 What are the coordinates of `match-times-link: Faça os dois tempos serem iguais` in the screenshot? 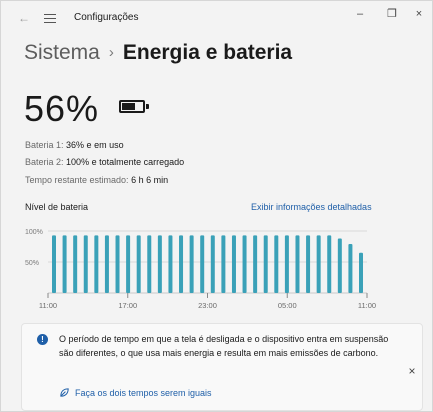 It's located at (135, 392).